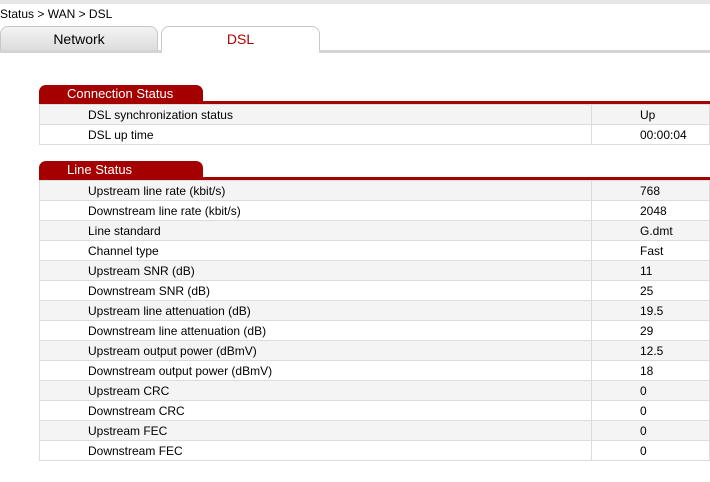  I want to click on table-row: DSL up time 00:00:04, so click(374, 134).